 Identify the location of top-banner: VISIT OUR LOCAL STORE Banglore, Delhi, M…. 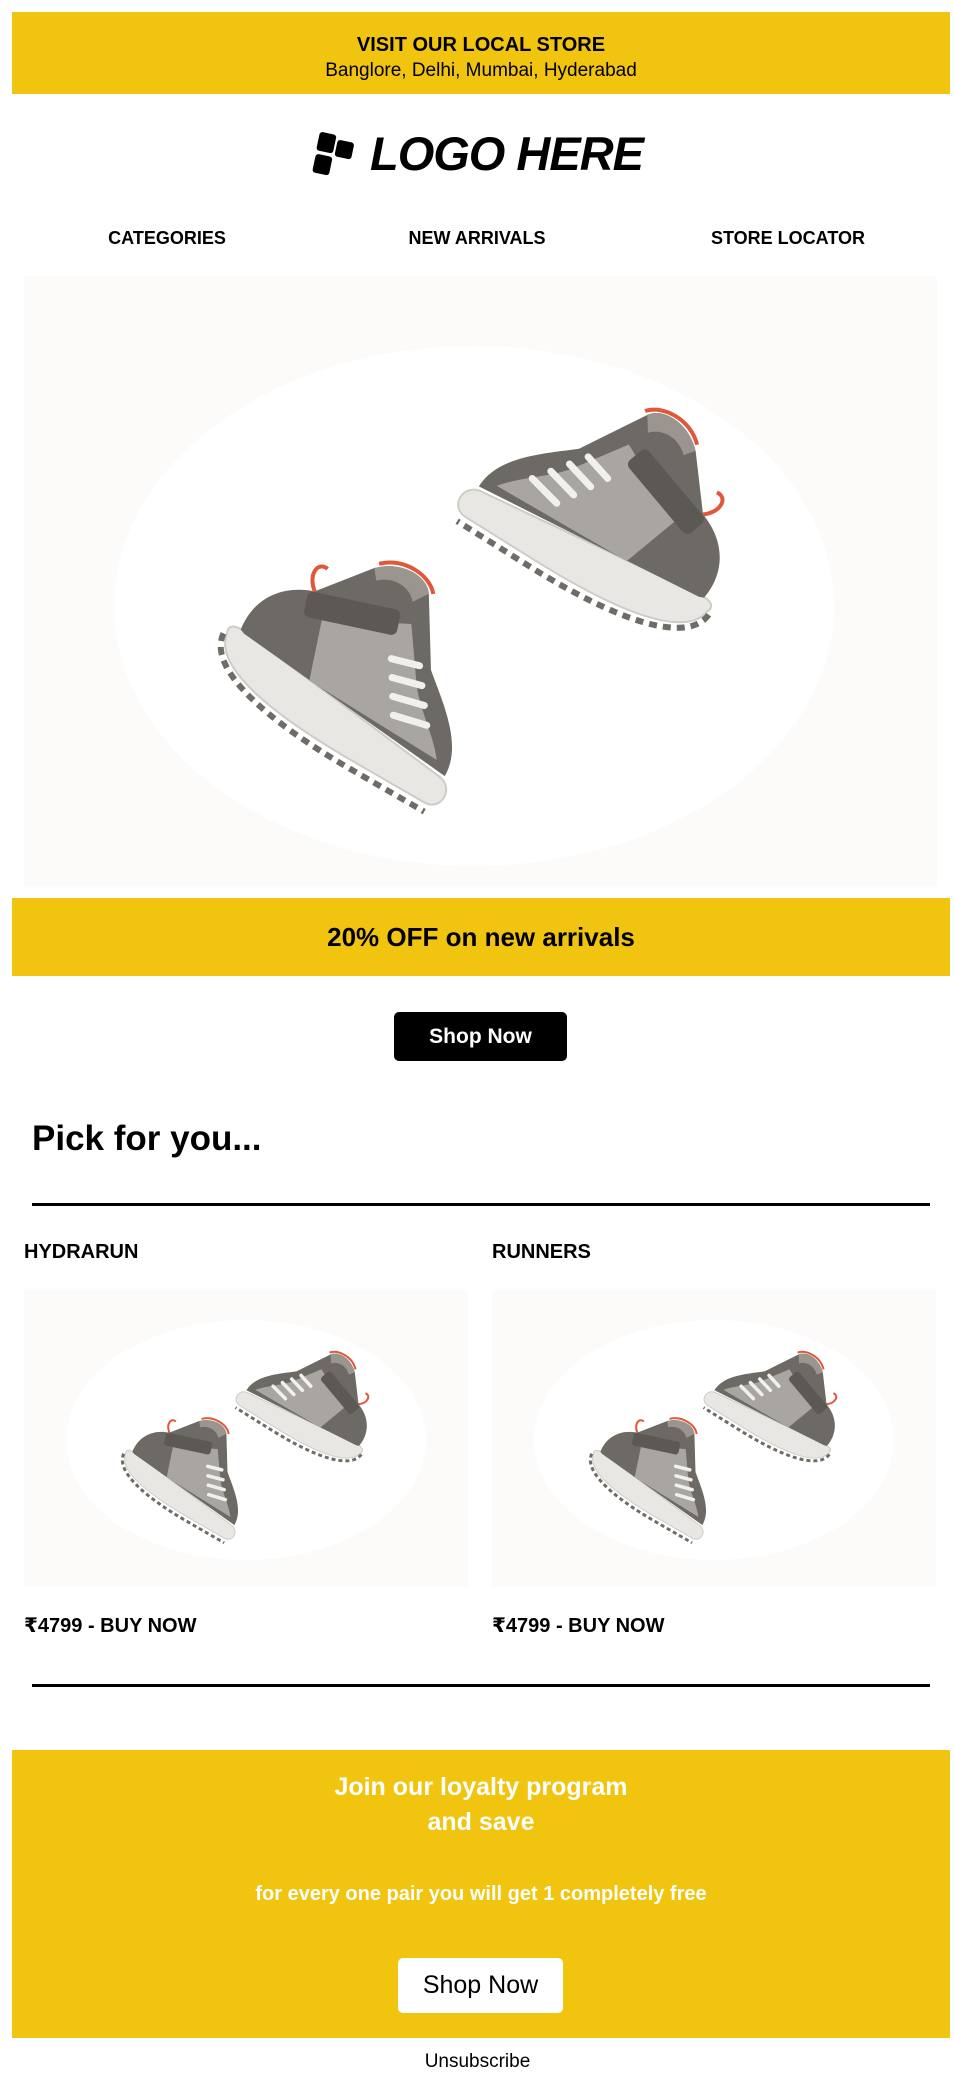
(481, 53).